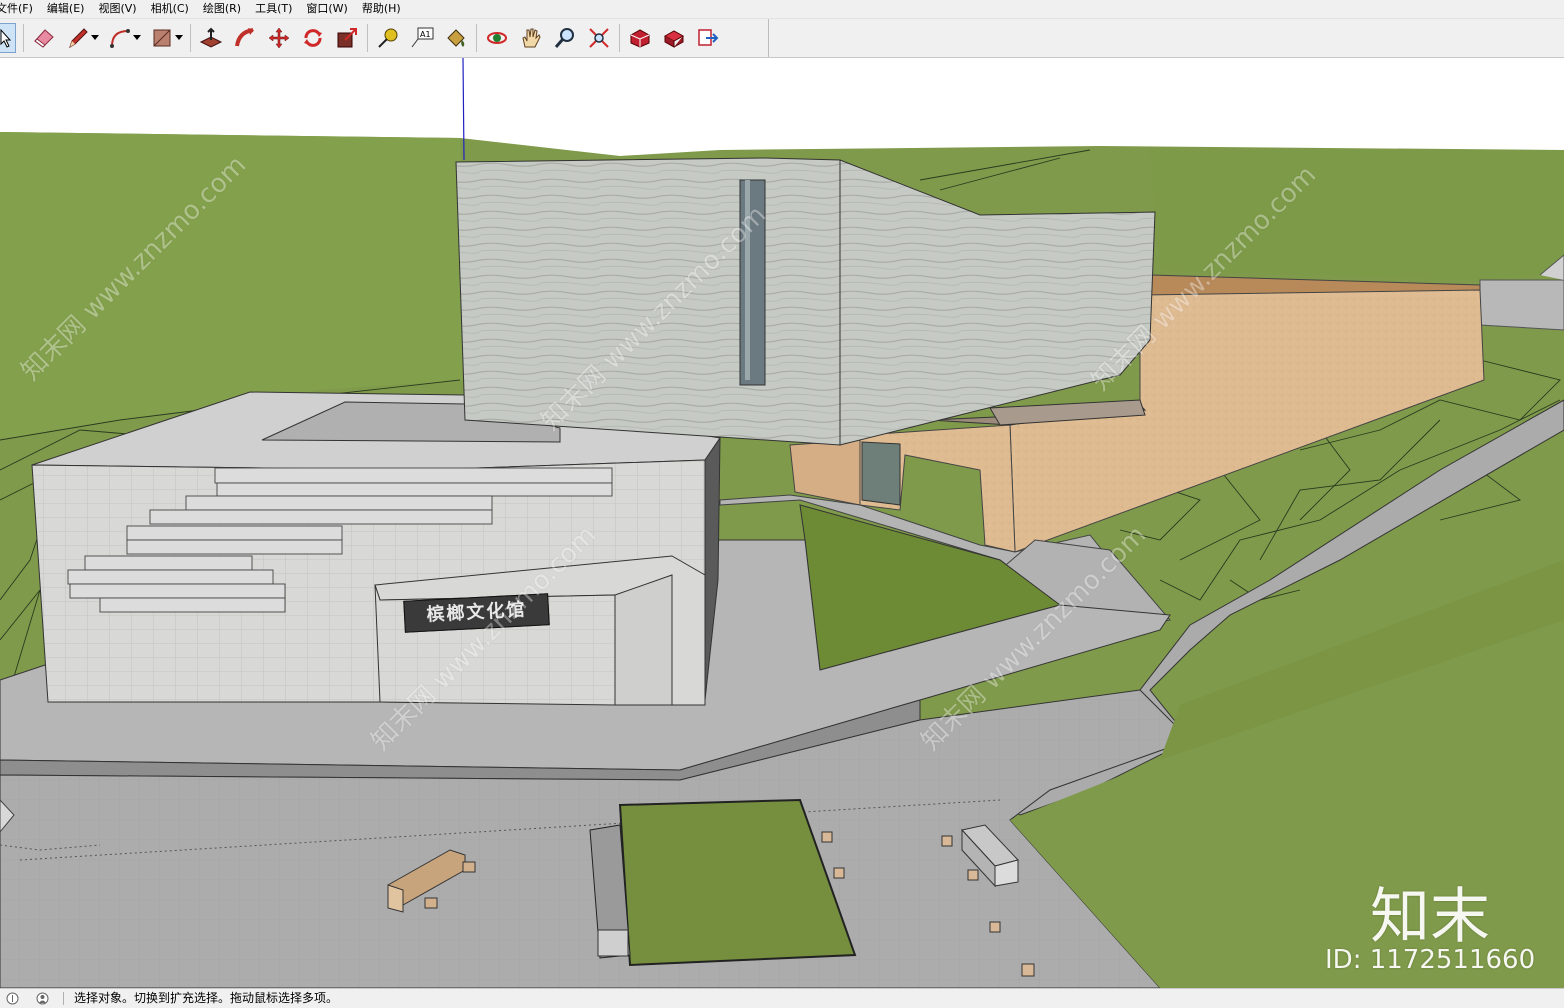 The height and width of the screenshot is (1008, 1564). What do you see at coordinates (20, 9) in the screenshot?
I see `menu-file: 文件(F)` at bounding box center [20, 9].